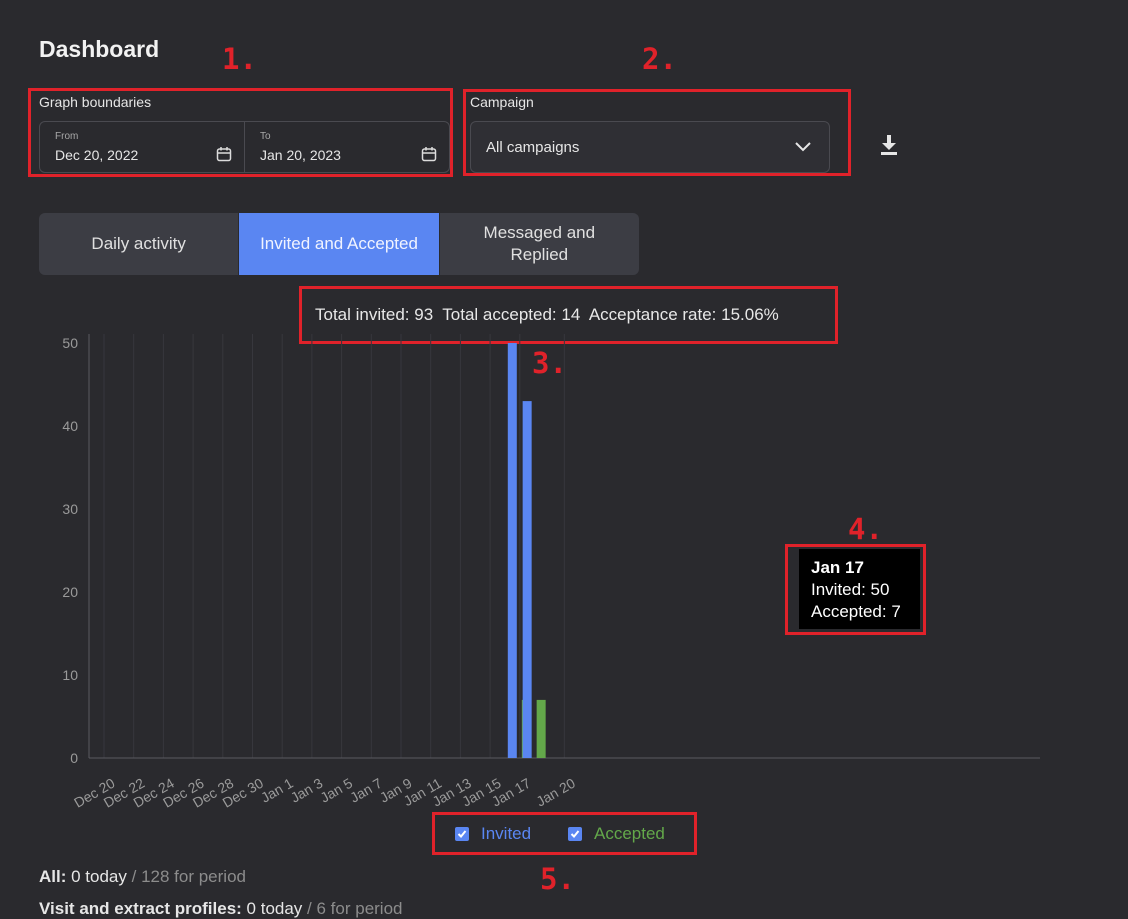 The image size is (1128, 919). What do you see at coordinates (53, 876) in the screenshot?
I see `summary-all-label: All:` at bounding box center [53, 876].